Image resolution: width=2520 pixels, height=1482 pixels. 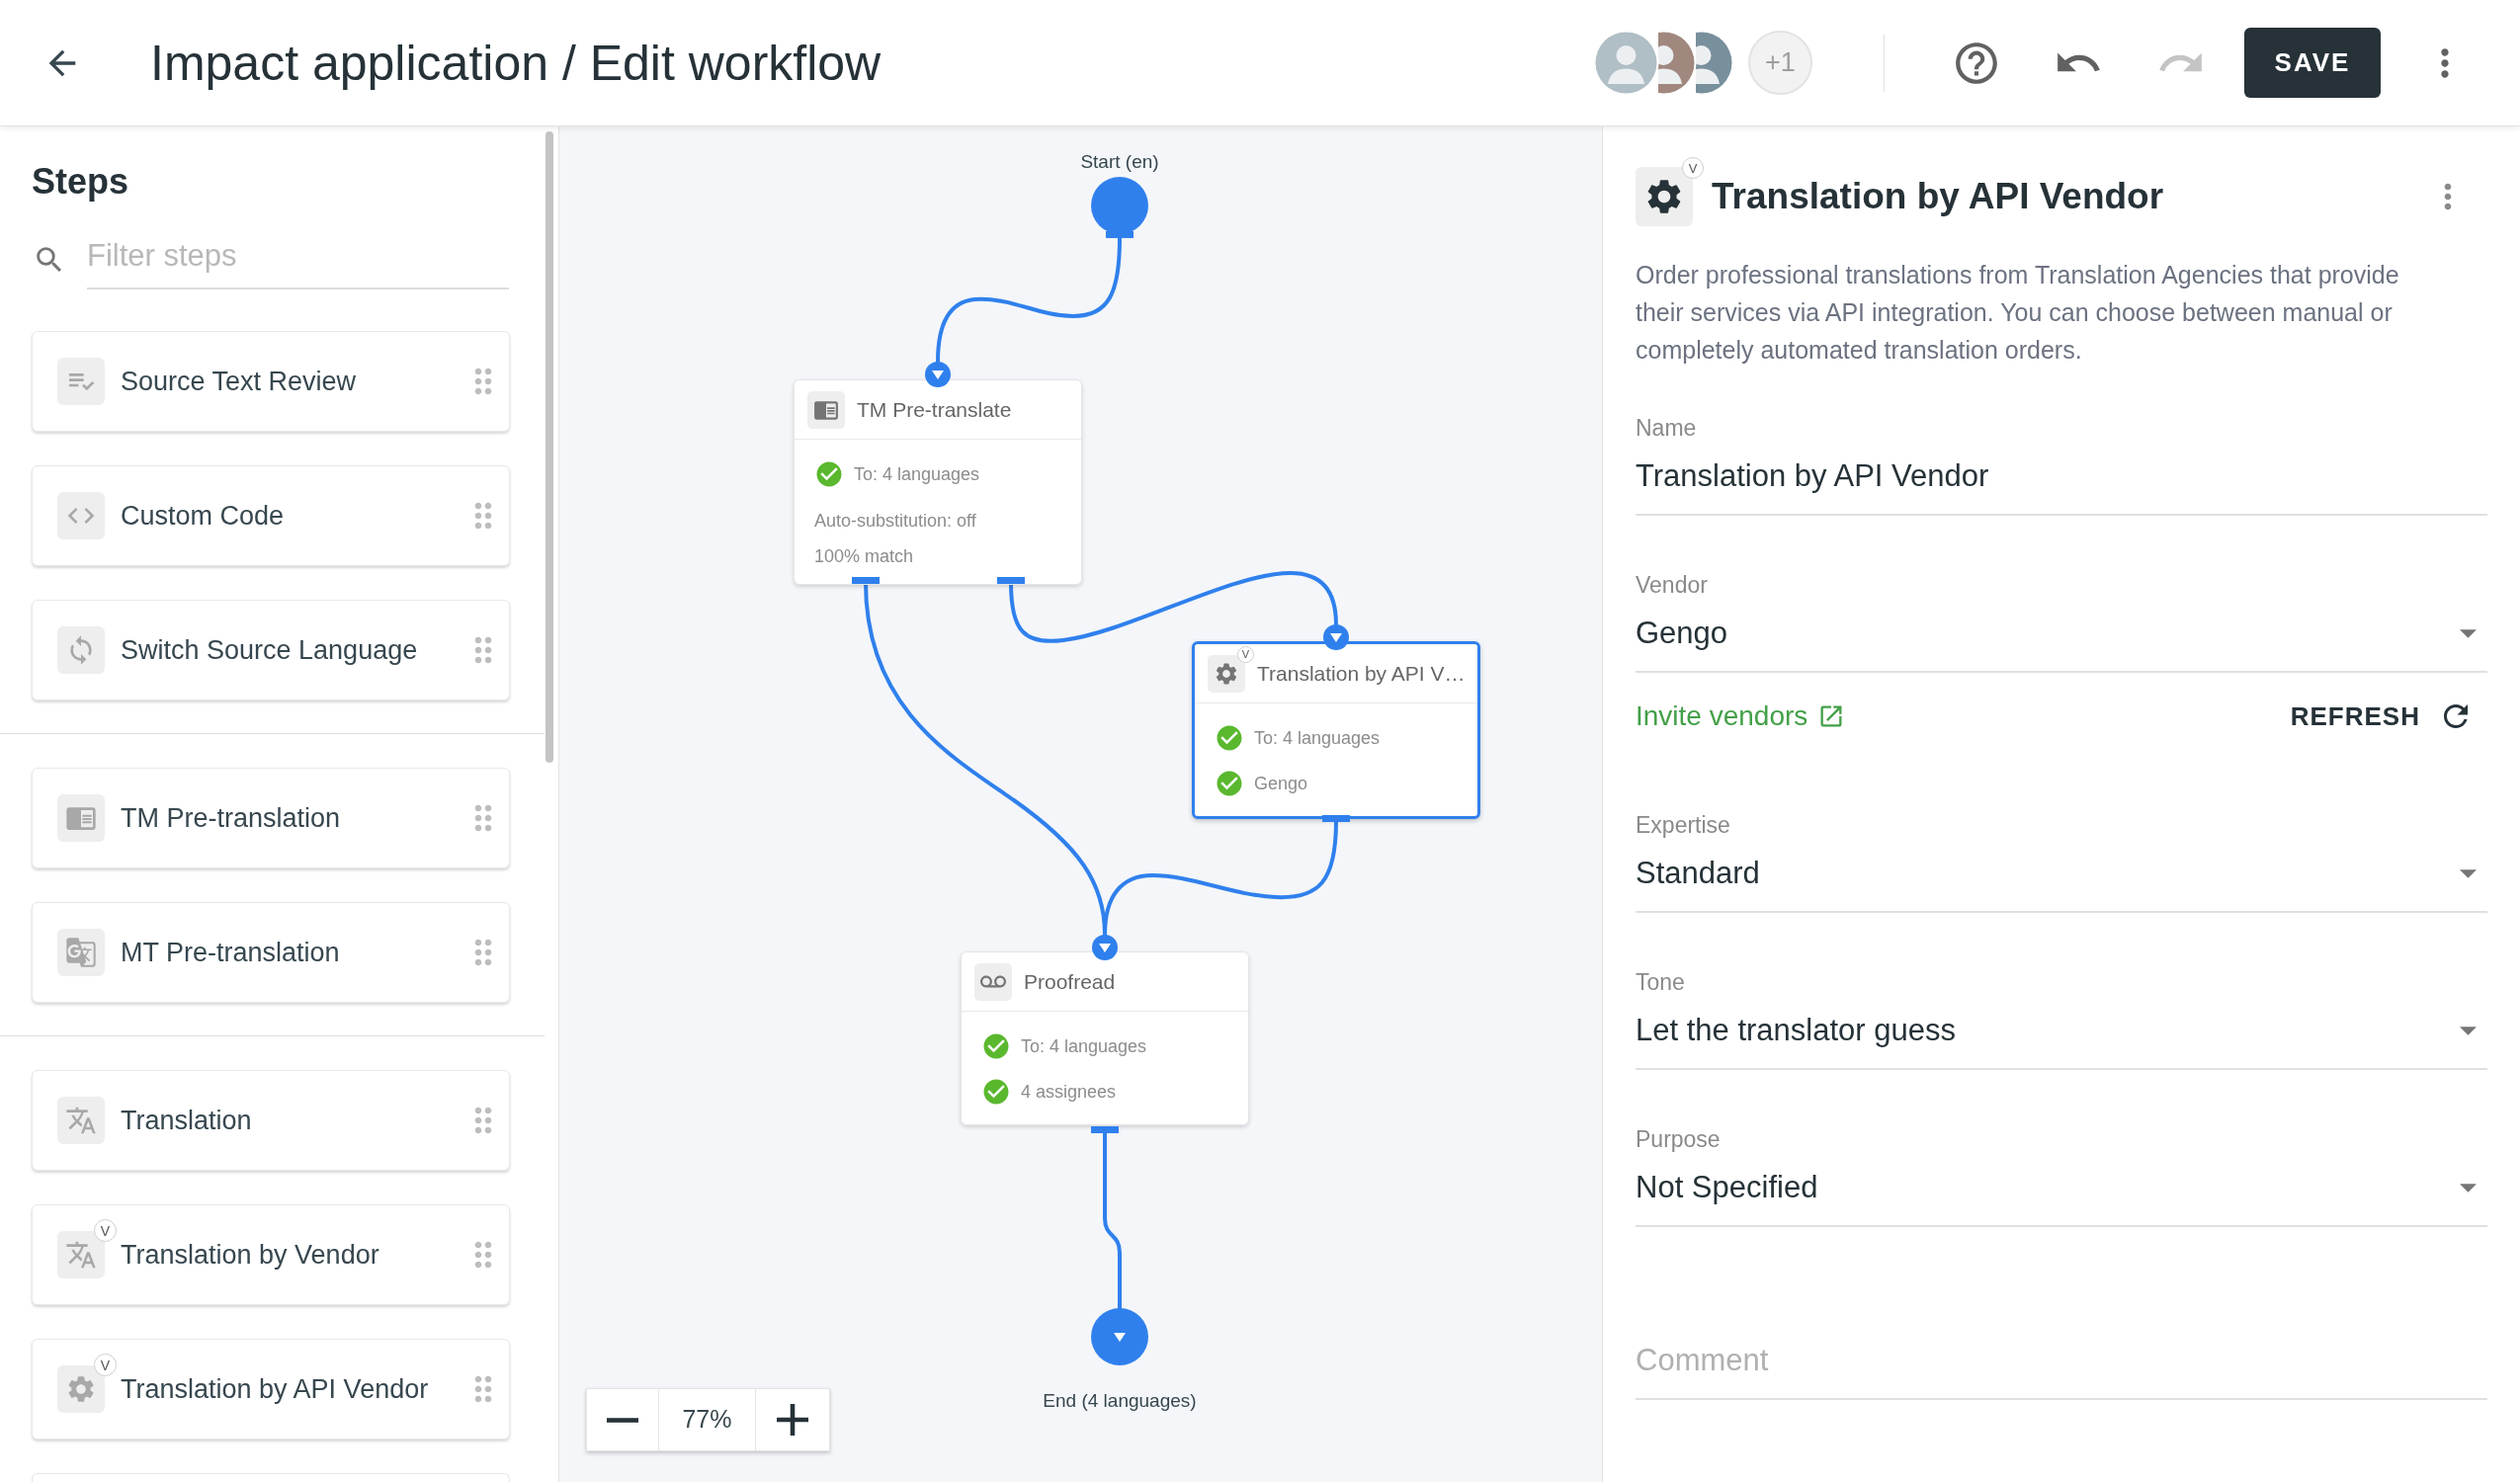 What do you see at coordinates (895, 521) in the screenshot?
I see `node-detail: Auto-substitution: off` at bounding box center [895, 521].